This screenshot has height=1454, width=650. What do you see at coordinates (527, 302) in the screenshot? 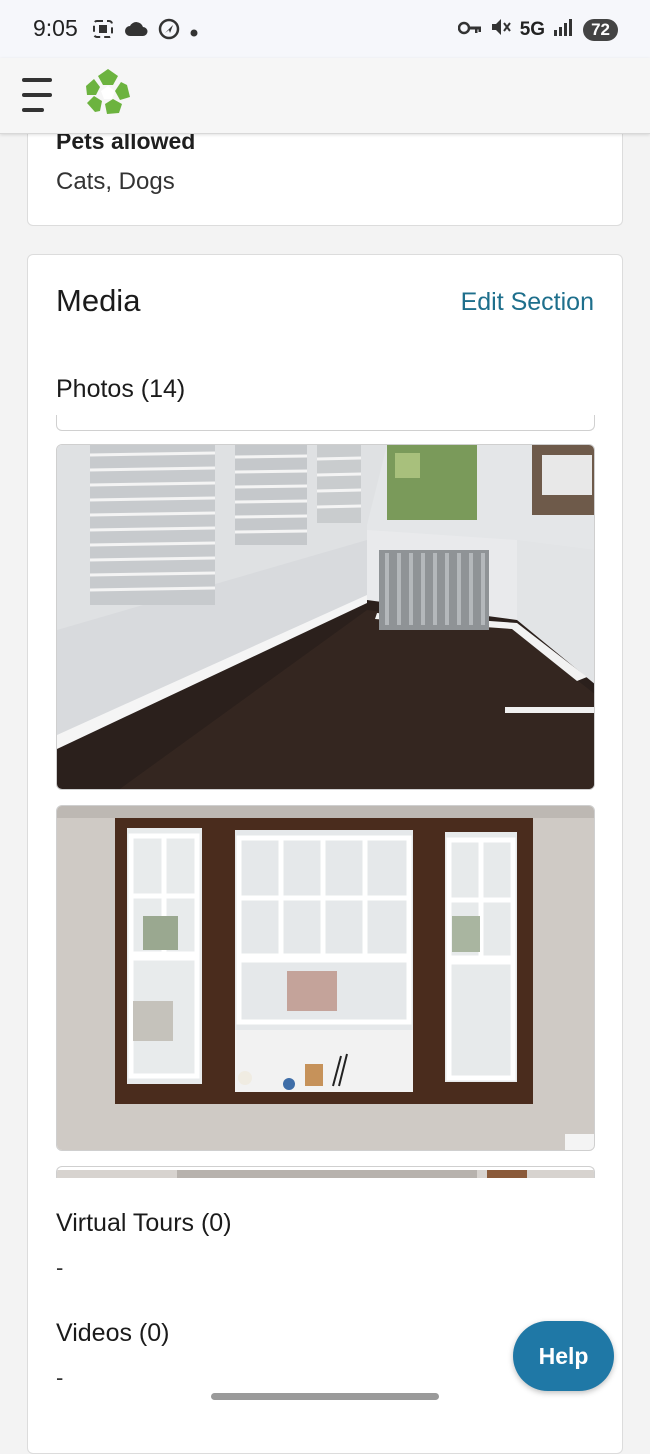
I see `edit-section-link: Edit Section` at bounding box center [527, 302].